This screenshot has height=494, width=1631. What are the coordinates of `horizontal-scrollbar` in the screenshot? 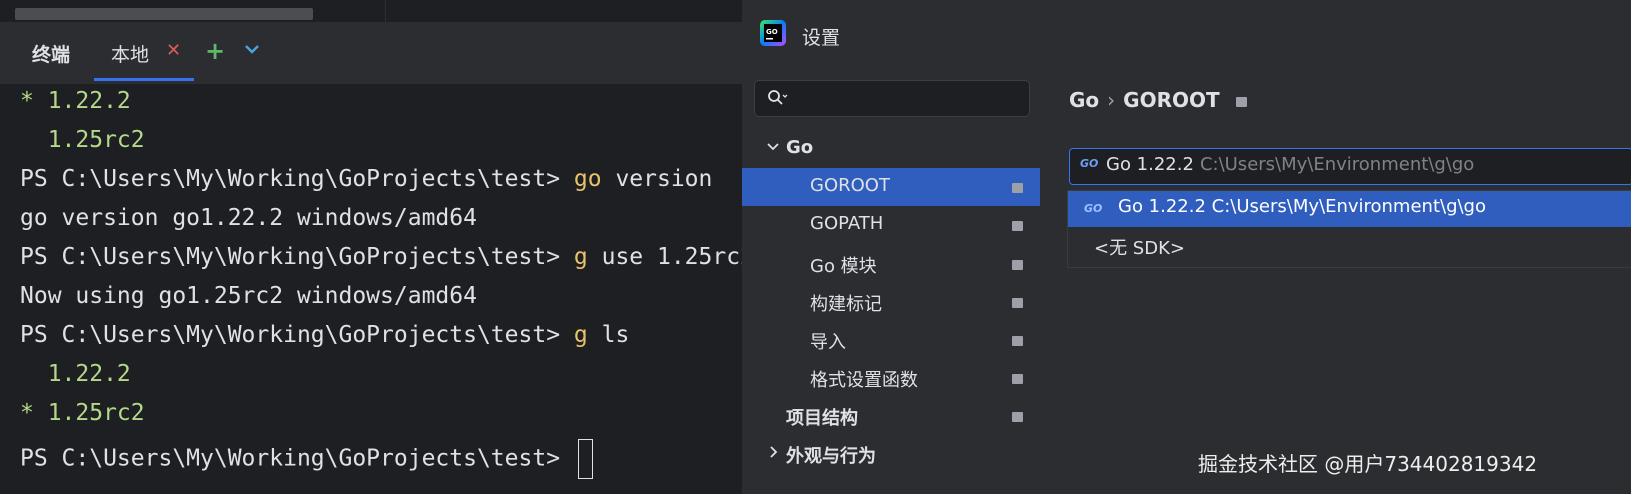 It's located at (164, 14).